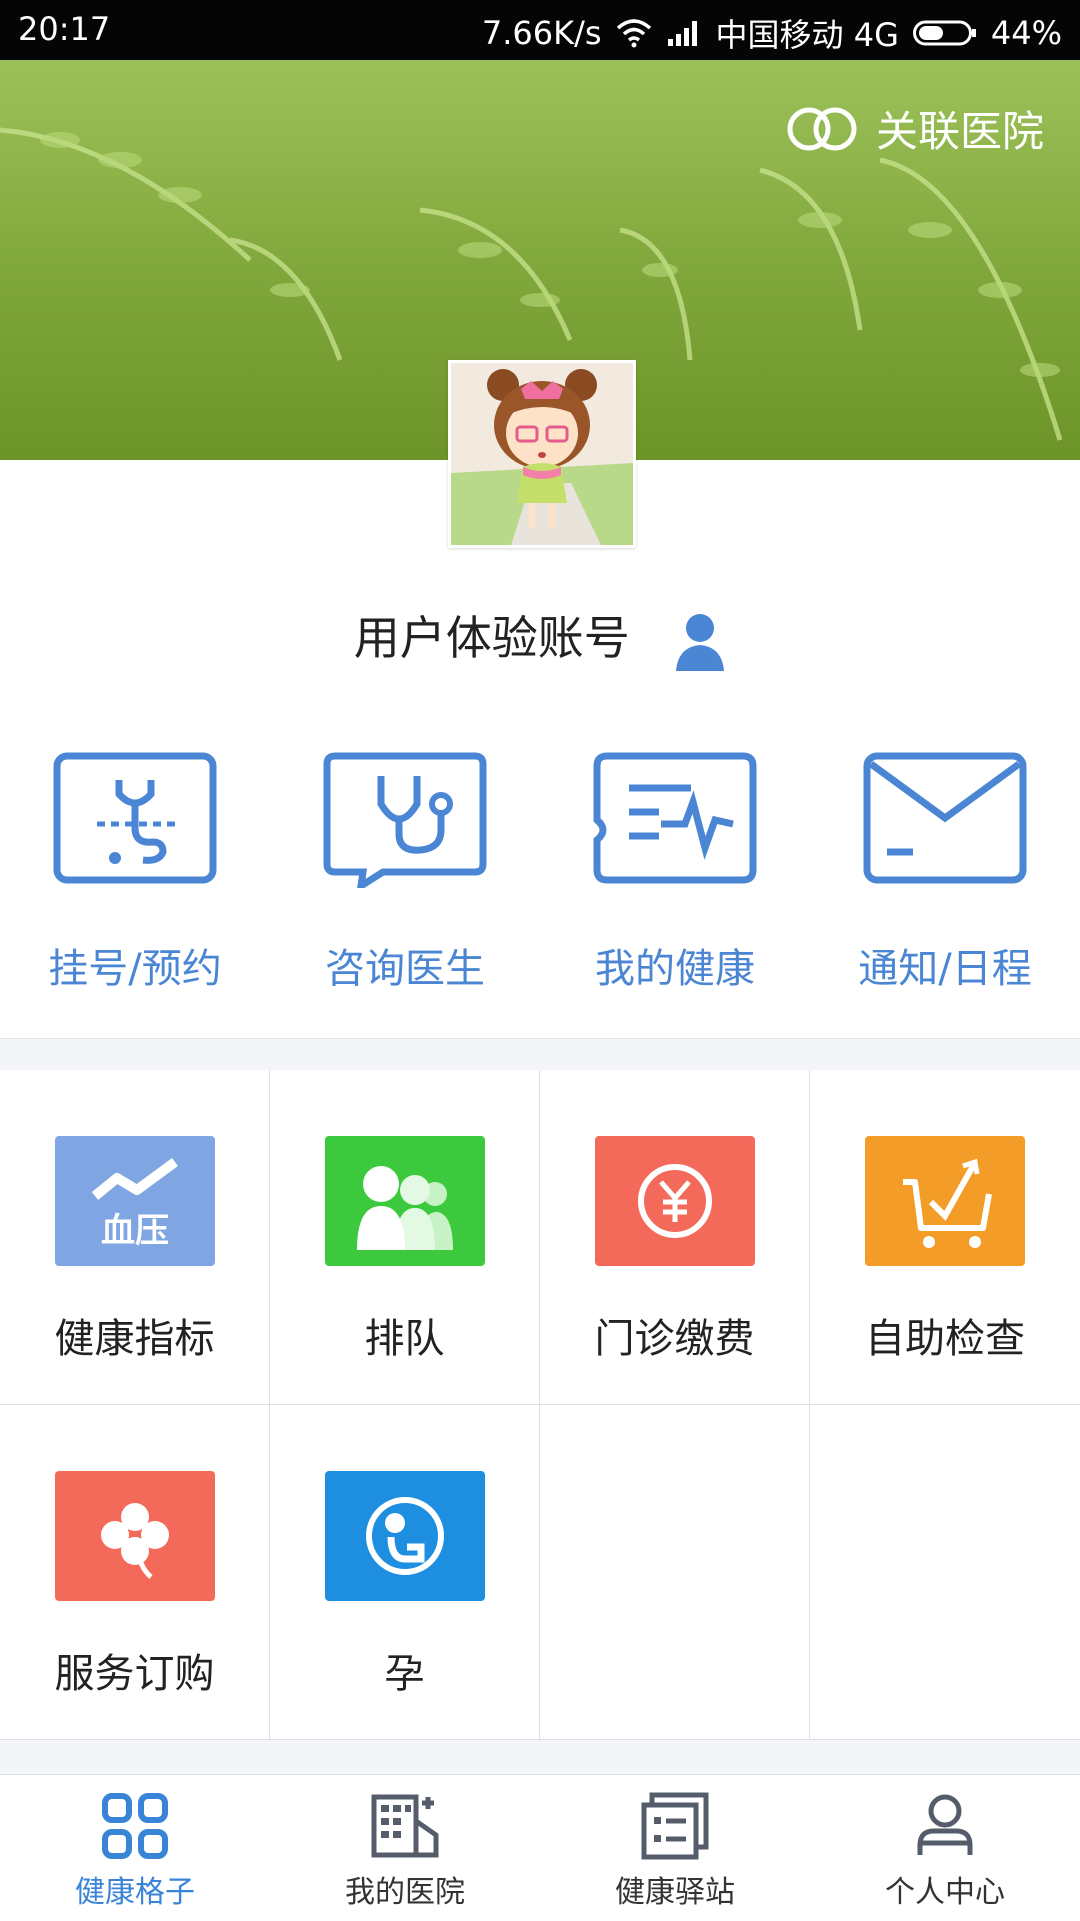 Image resolution: width=1080 pixels, height=1921 pixels. Describe the element at coordinates (674, 1201) in the screenshot. I see `yuan-coin-icon` at that location.